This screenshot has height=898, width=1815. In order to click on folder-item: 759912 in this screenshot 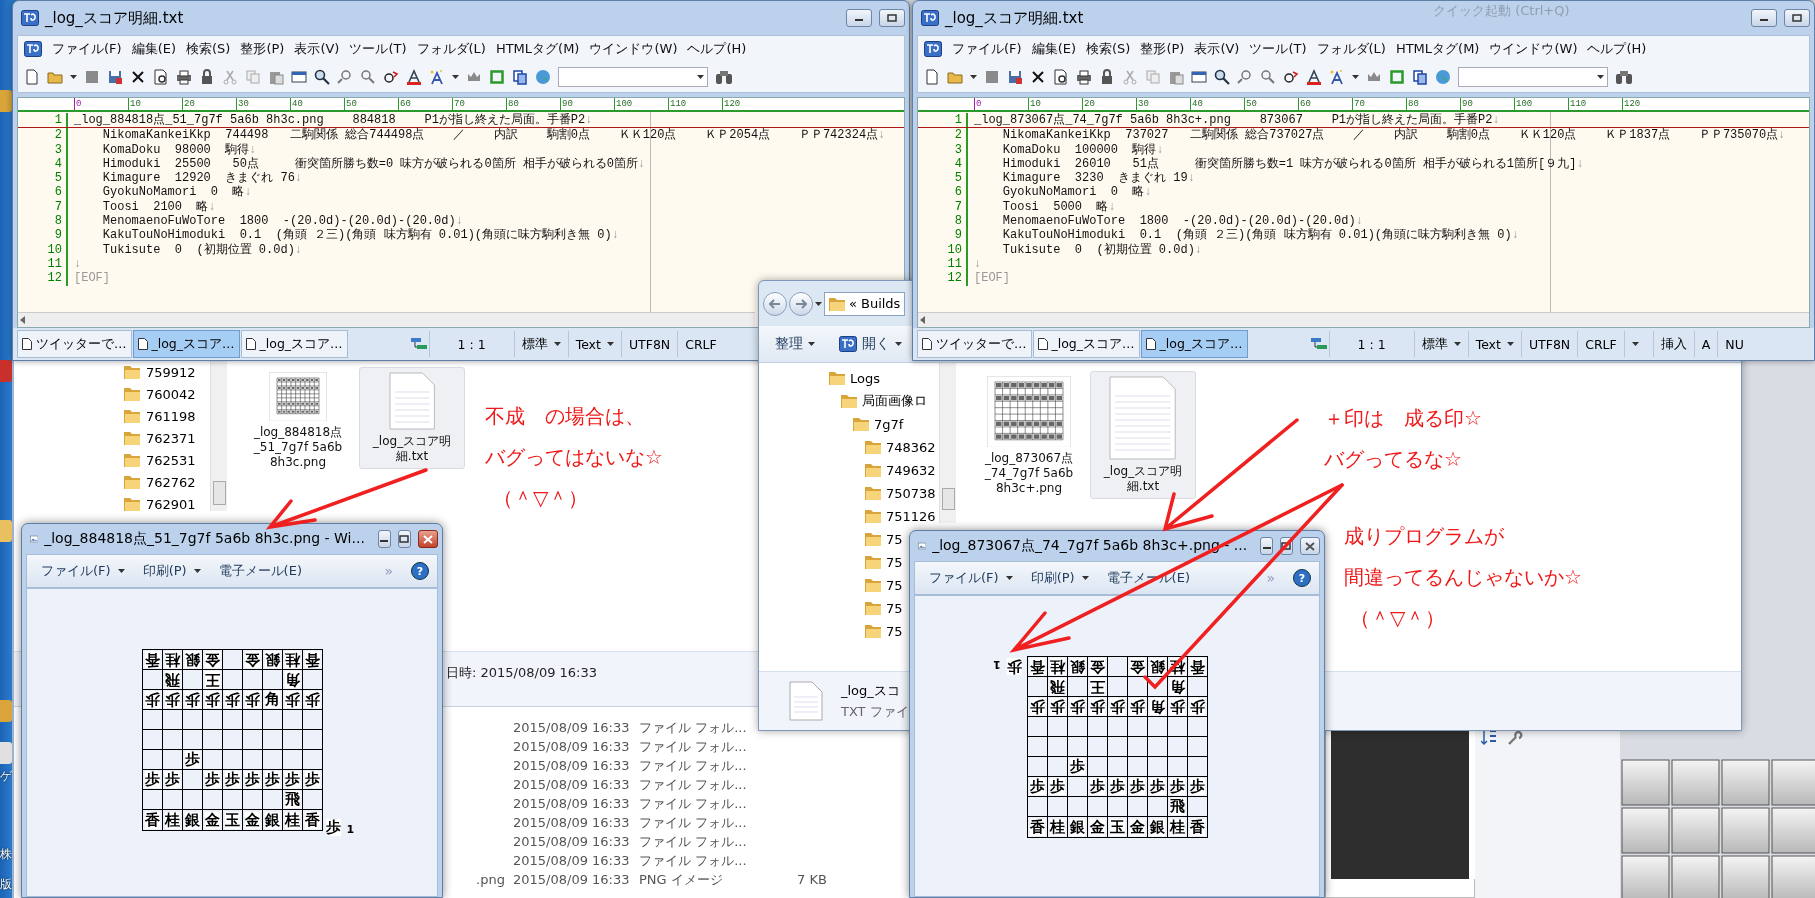, I will do `click(167, 372)`.